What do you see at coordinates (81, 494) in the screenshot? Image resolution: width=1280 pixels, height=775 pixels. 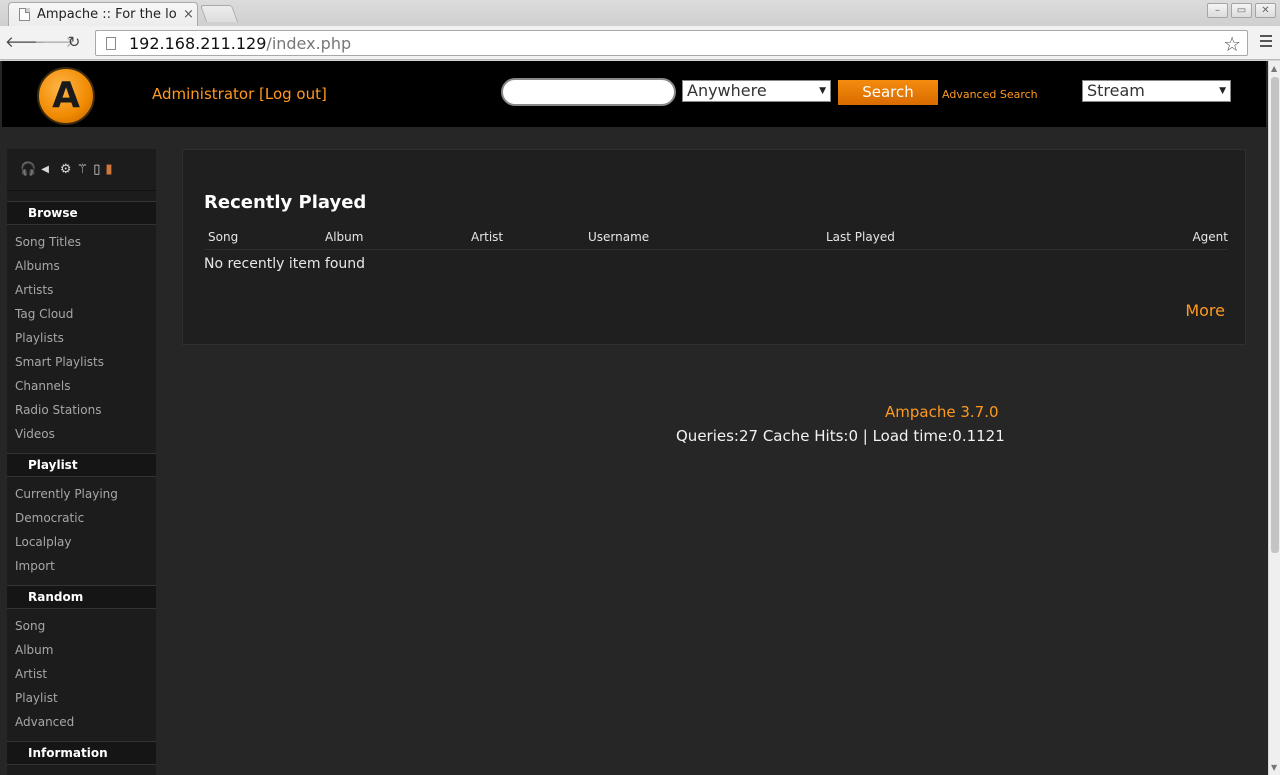 I see `sidebar-item-currently-playing: Currently Playing` at bounding box center [81, 494].